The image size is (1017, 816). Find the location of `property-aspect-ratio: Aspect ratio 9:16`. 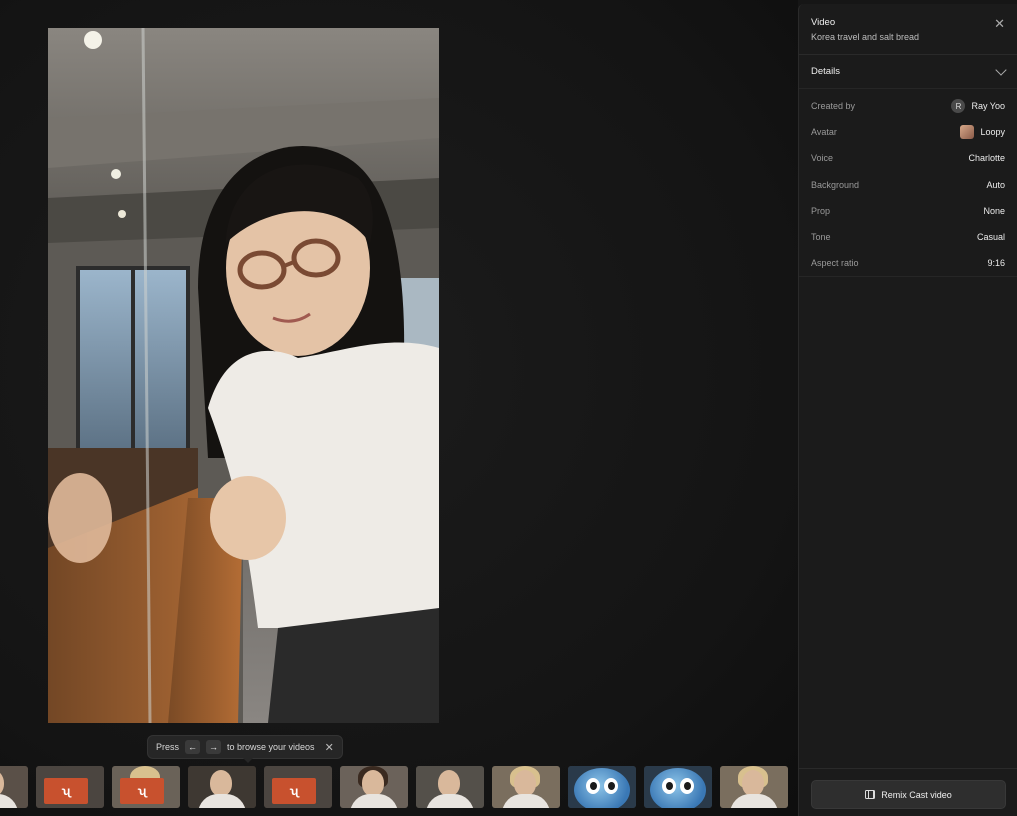

property-aspect-ratio: Aspect ratio 9:16 is located at coordinates (908, 263).